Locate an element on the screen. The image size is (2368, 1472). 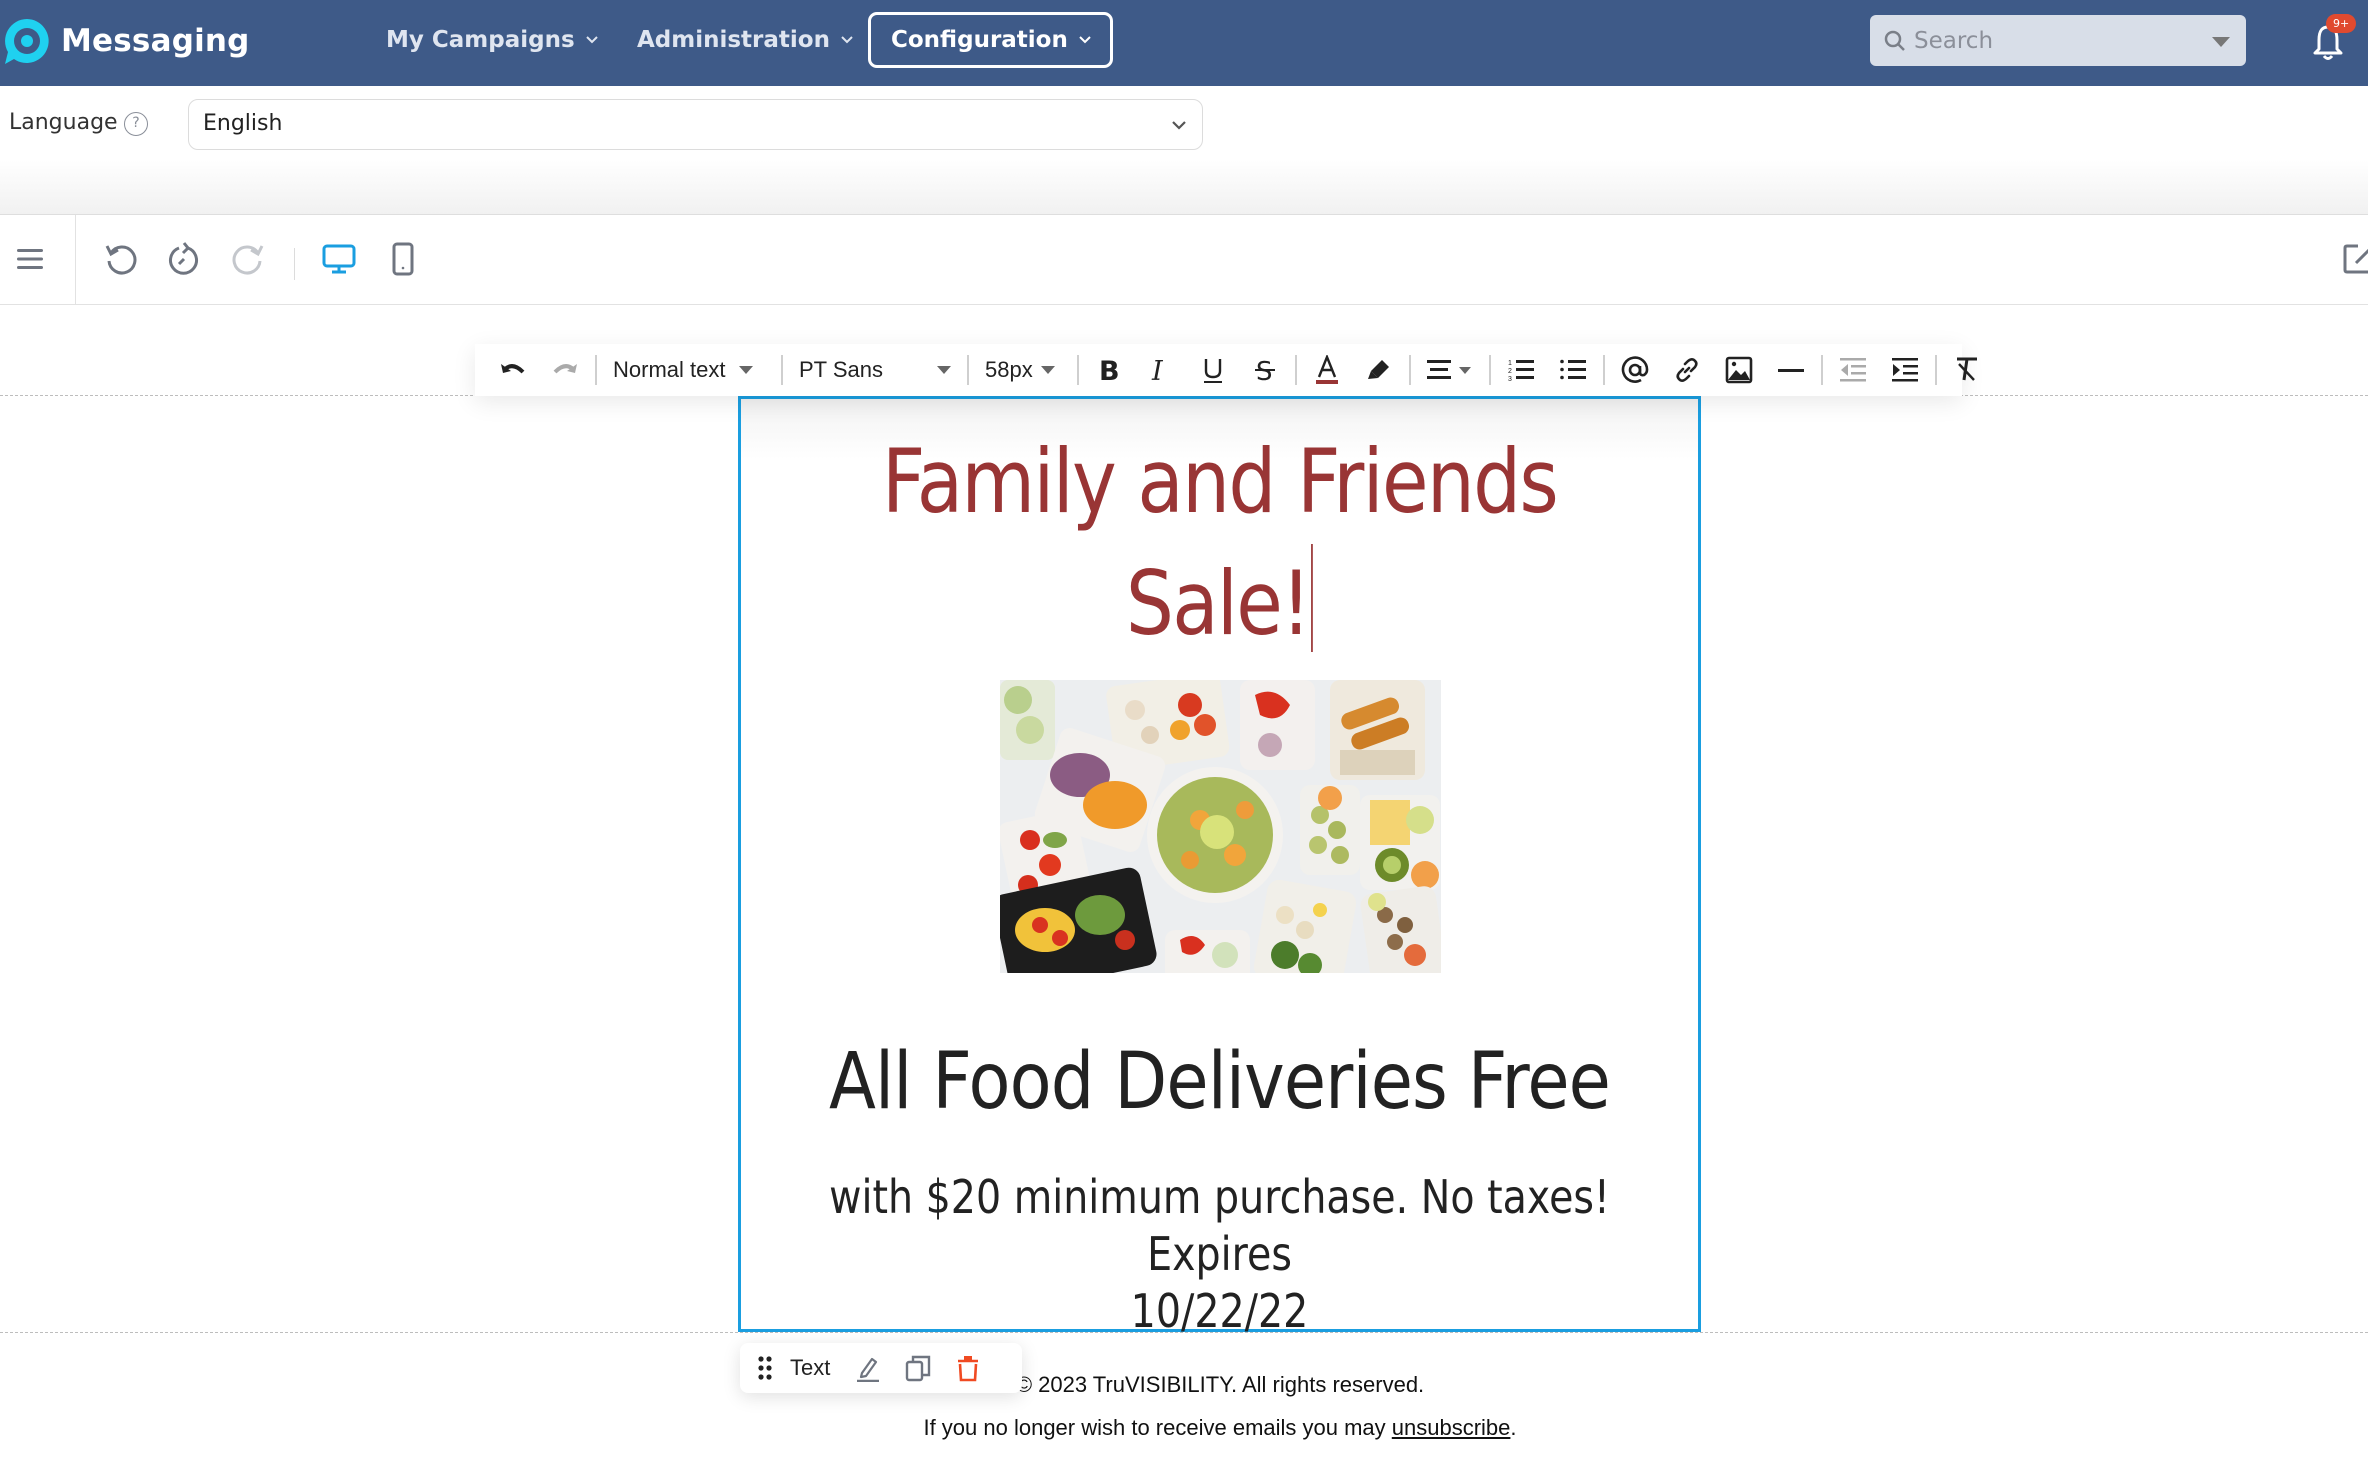
link-icon is located at coordinates (1687, 370).